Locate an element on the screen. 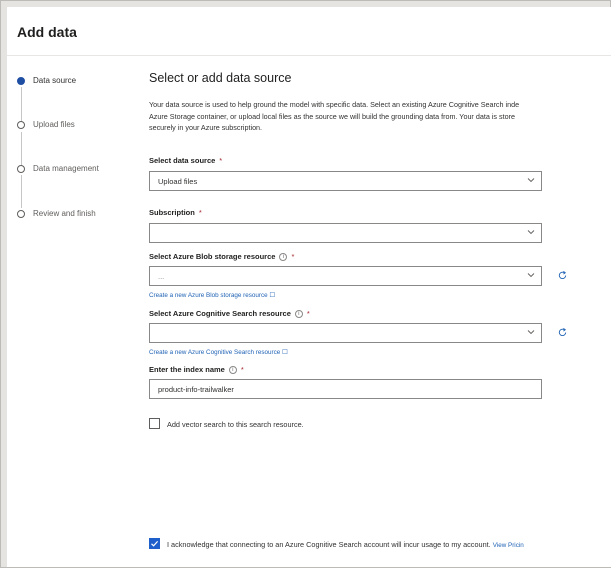 The height and width of the screenshot is (568, 611). step-label: Data management is located at coordinates (66, 168).